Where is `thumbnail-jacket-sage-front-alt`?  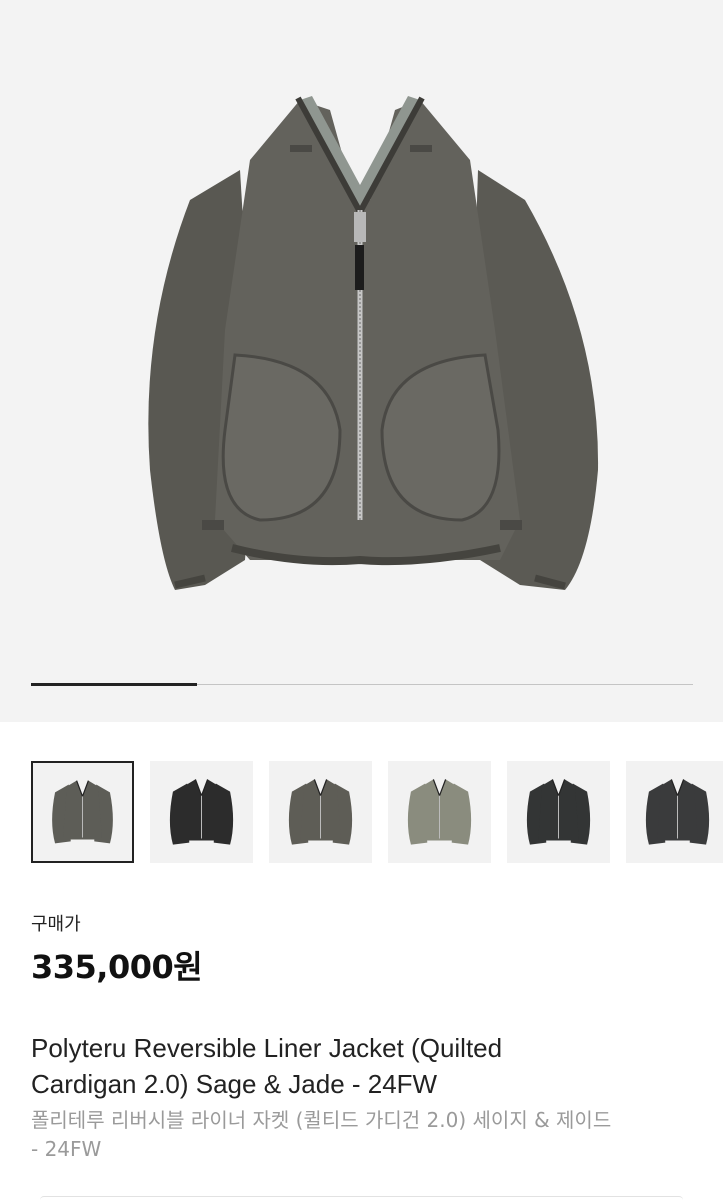
thumbnail-jacket-sage-front-alt is located at coordinates (320, 812).